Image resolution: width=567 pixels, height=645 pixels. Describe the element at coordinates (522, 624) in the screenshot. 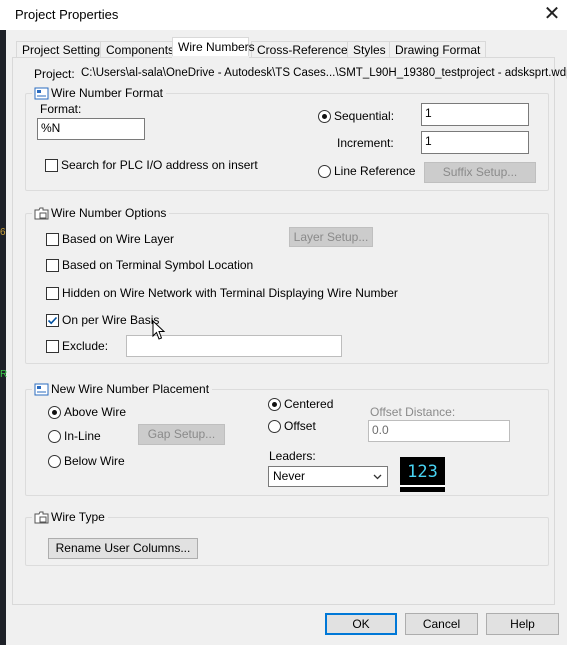

I see `help-button: Help` at that location.